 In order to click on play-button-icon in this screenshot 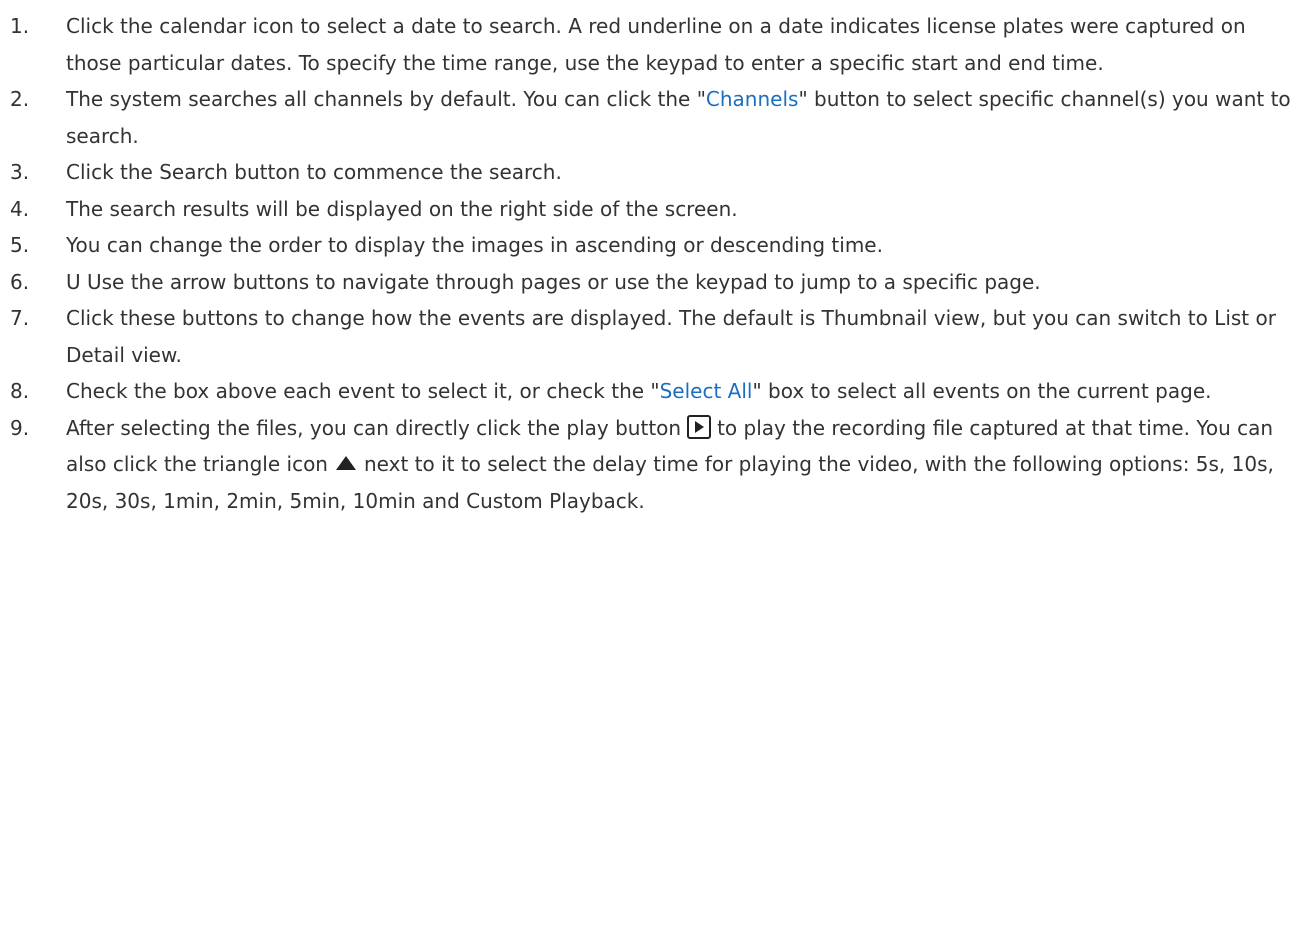, I will do `click(699, 426)`.